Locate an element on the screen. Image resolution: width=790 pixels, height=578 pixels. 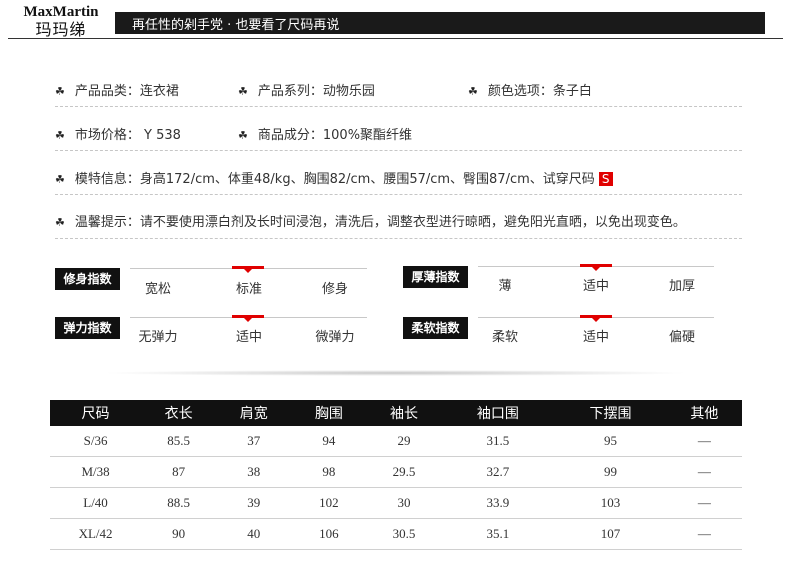
header-shoulder: 肩宽 is located at coordinates (254, 413).